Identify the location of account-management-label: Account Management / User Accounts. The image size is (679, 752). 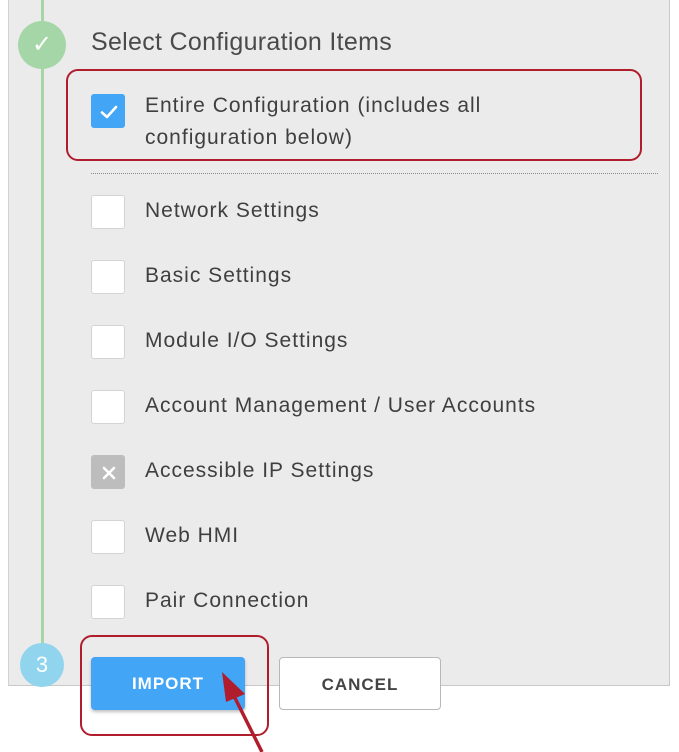
(341, 405).